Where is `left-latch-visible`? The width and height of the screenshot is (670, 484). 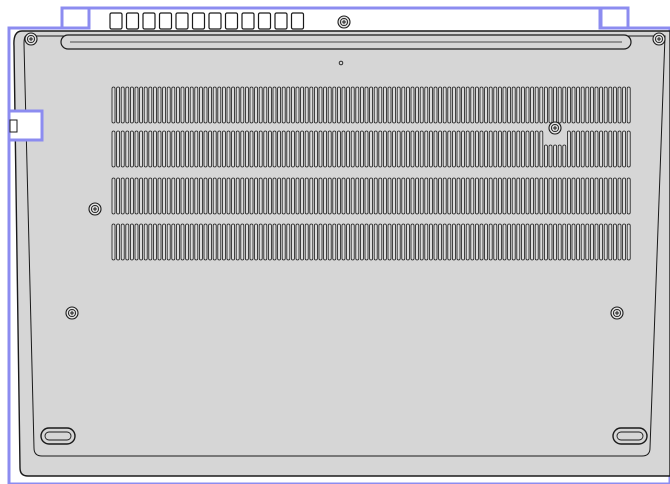 left-latch-visible is located at coordinates (13, 126).